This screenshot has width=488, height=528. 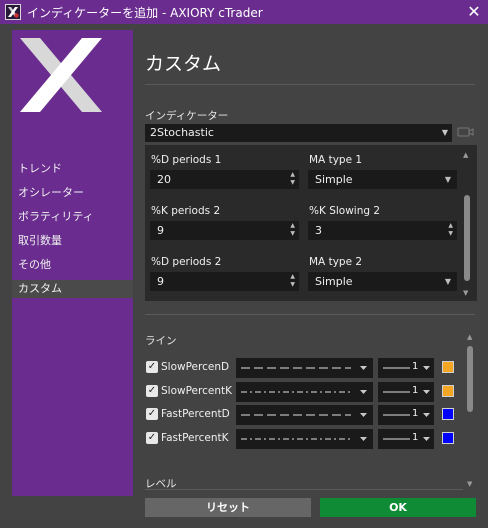 I want to click on sidebar-item-label: トレンド, so click(x=40, y=168).